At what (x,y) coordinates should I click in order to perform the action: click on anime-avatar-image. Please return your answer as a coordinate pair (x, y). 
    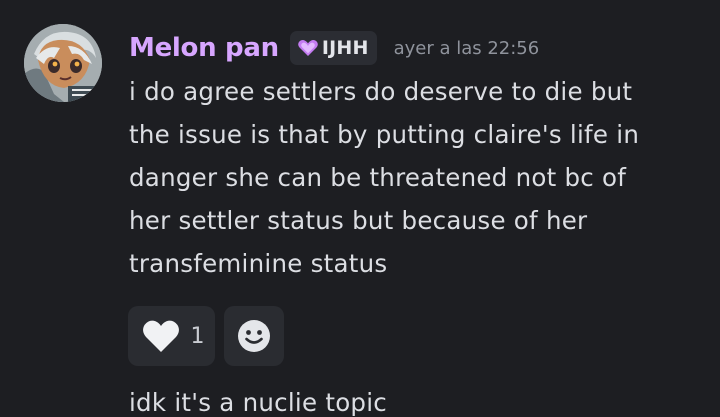
    Looking at the image, I should click on (63, 63).